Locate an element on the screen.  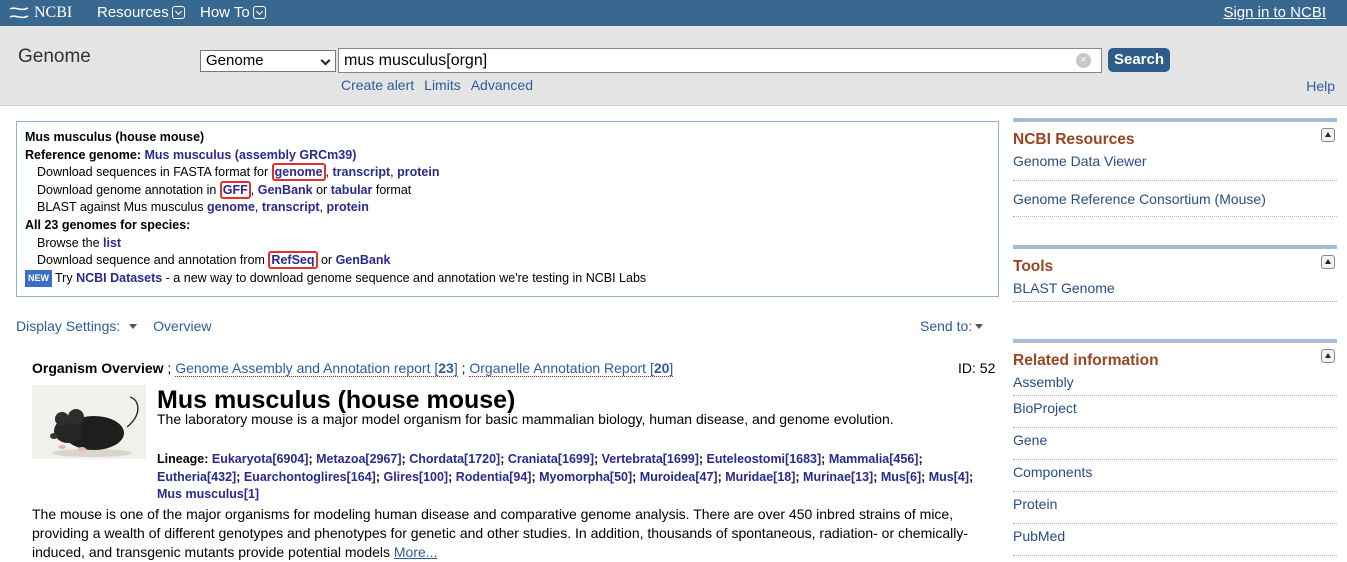
lineage-link: Glires[100] is located at coordinates (415, 477).